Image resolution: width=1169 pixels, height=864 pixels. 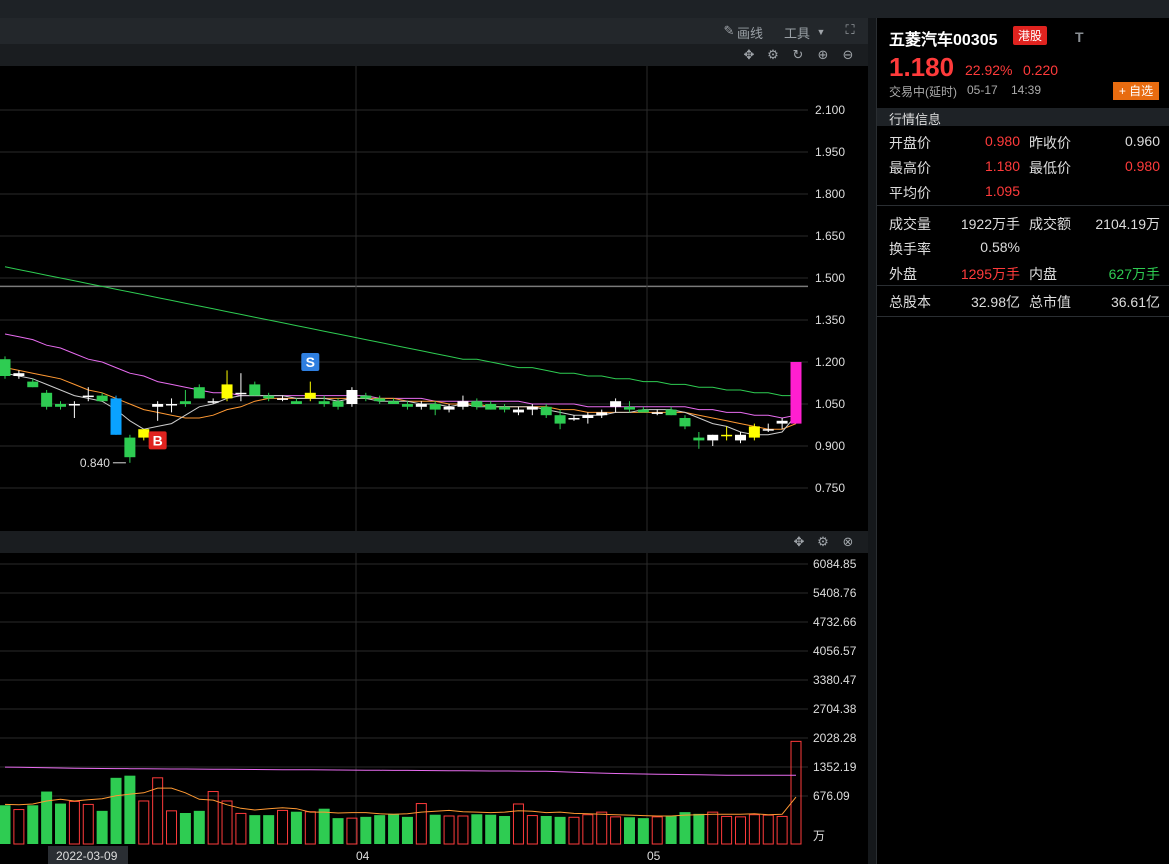 I want to click on stock-name: 五菱汽车00305, so click(x=943, y=40).